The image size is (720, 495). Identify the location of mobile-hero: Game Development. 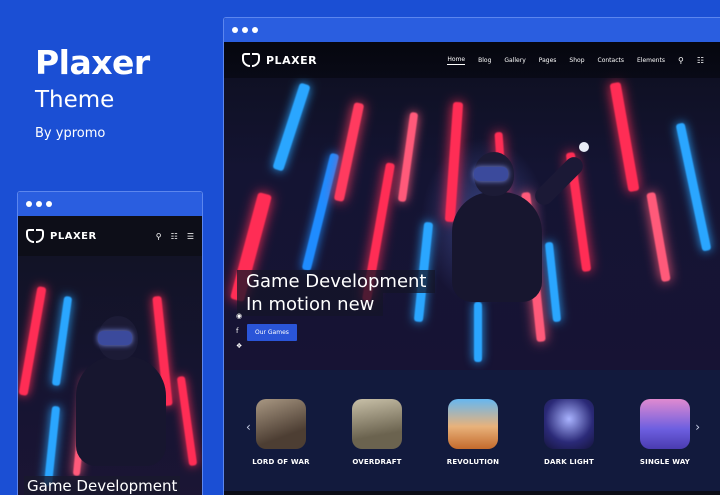
(110, 375).